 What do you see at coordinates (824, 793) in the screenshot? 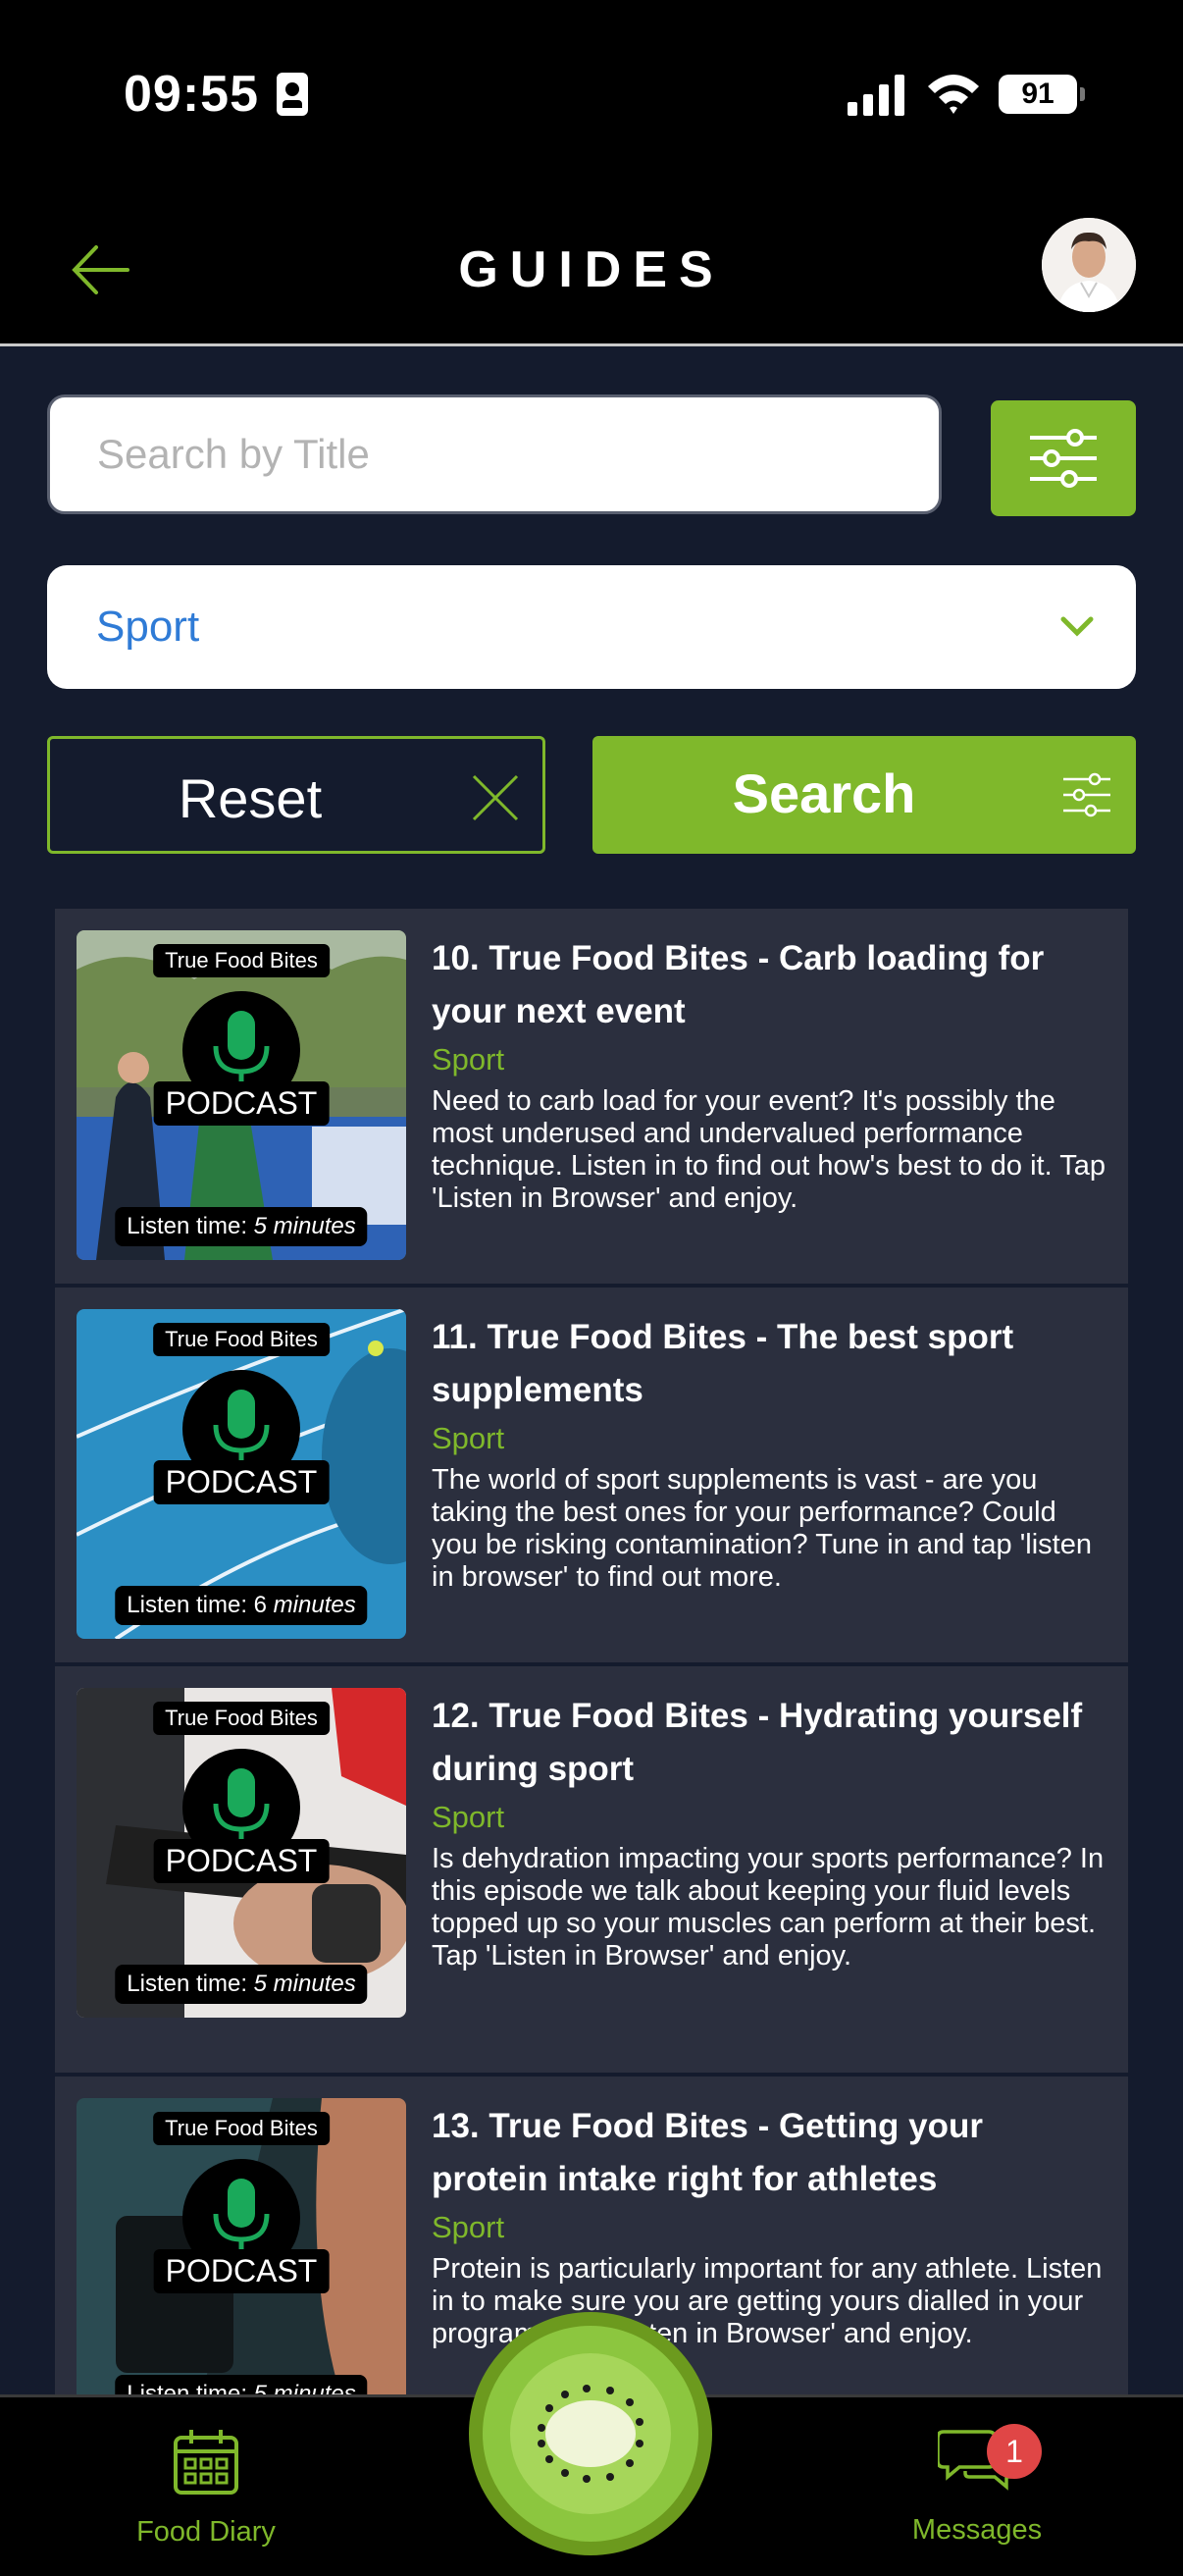
I see `search-button-label: Search` at bounding box center [824, 793].